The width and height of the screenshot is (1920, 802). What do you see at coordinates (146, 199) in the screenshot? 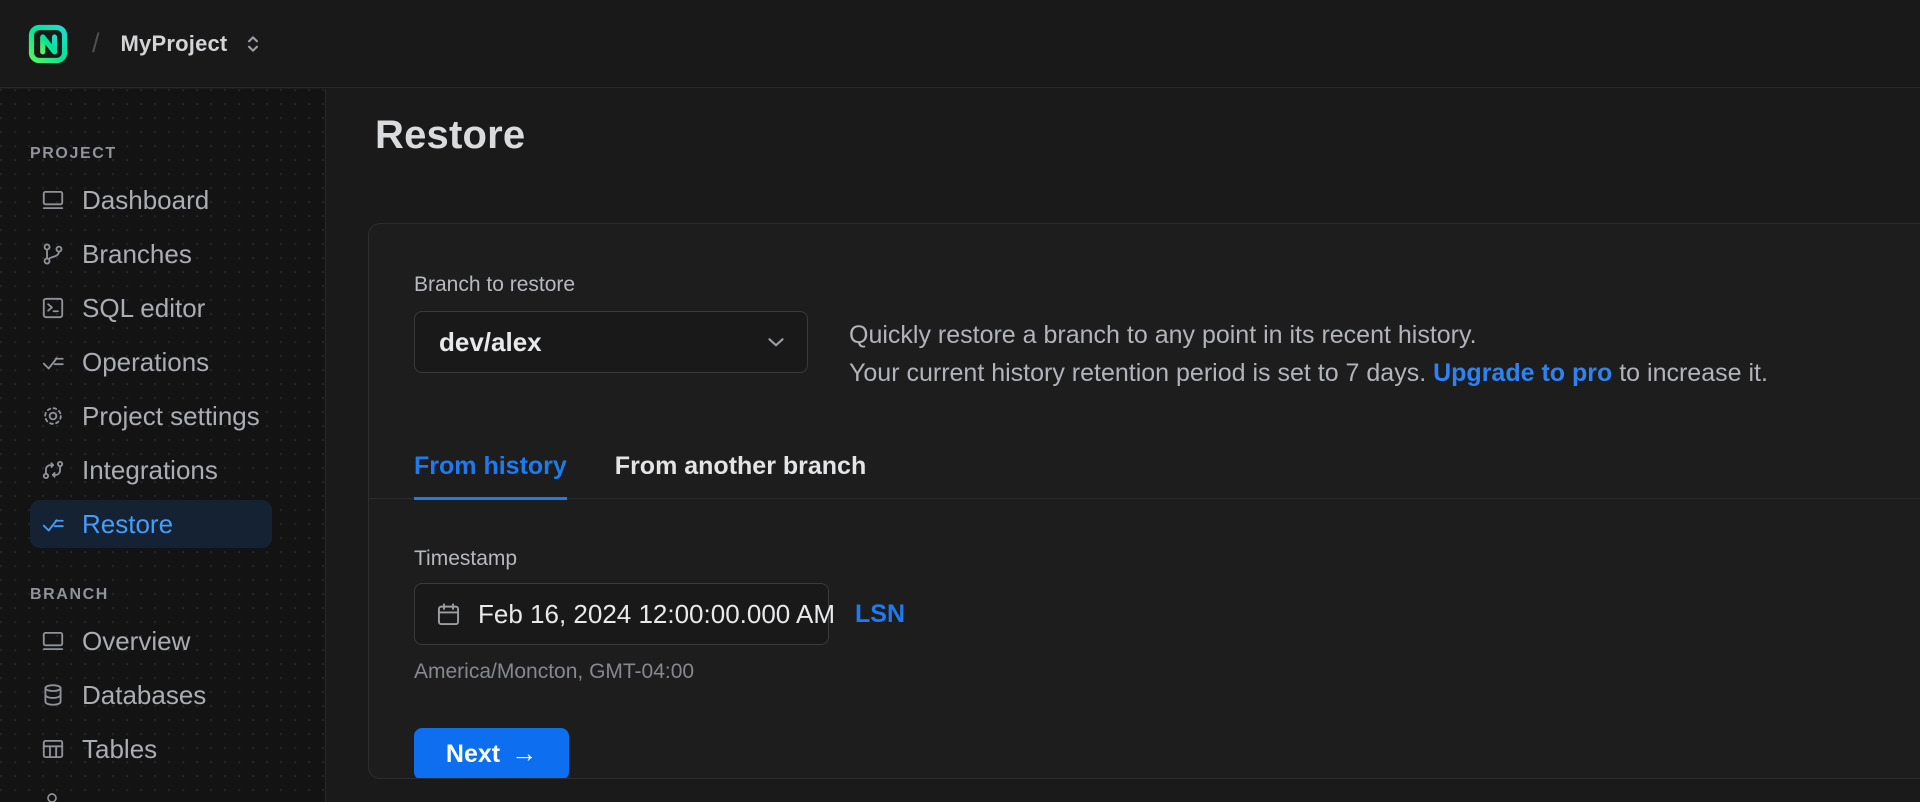
I see `sidebar-item-label: Dashboard` at bounding box center [146, 199].